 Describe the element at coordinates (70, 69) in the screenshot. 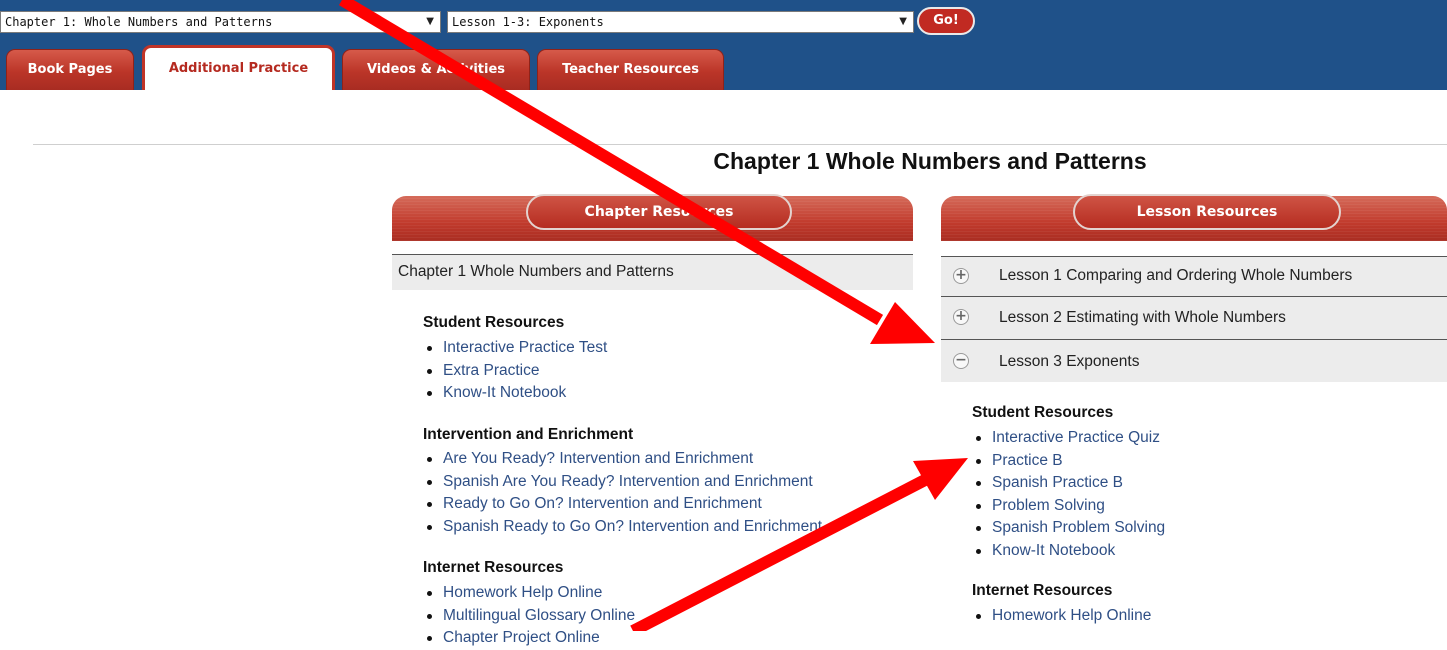

I see `tab-book-pages: Book Pages` at that location.